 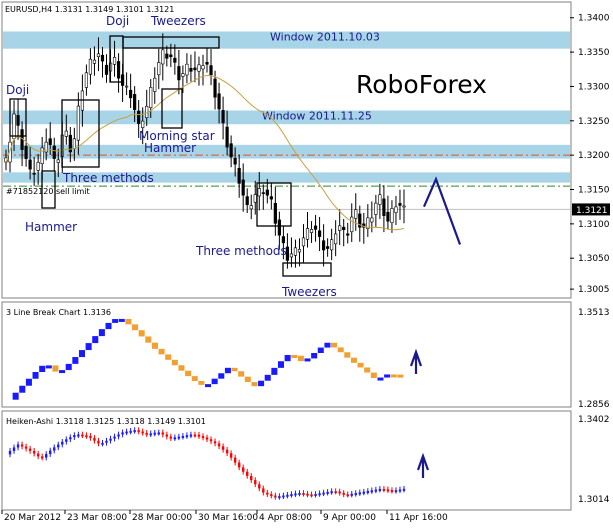 I want to click on y-tick-label: 1.3350, so click(x=594, y=53).